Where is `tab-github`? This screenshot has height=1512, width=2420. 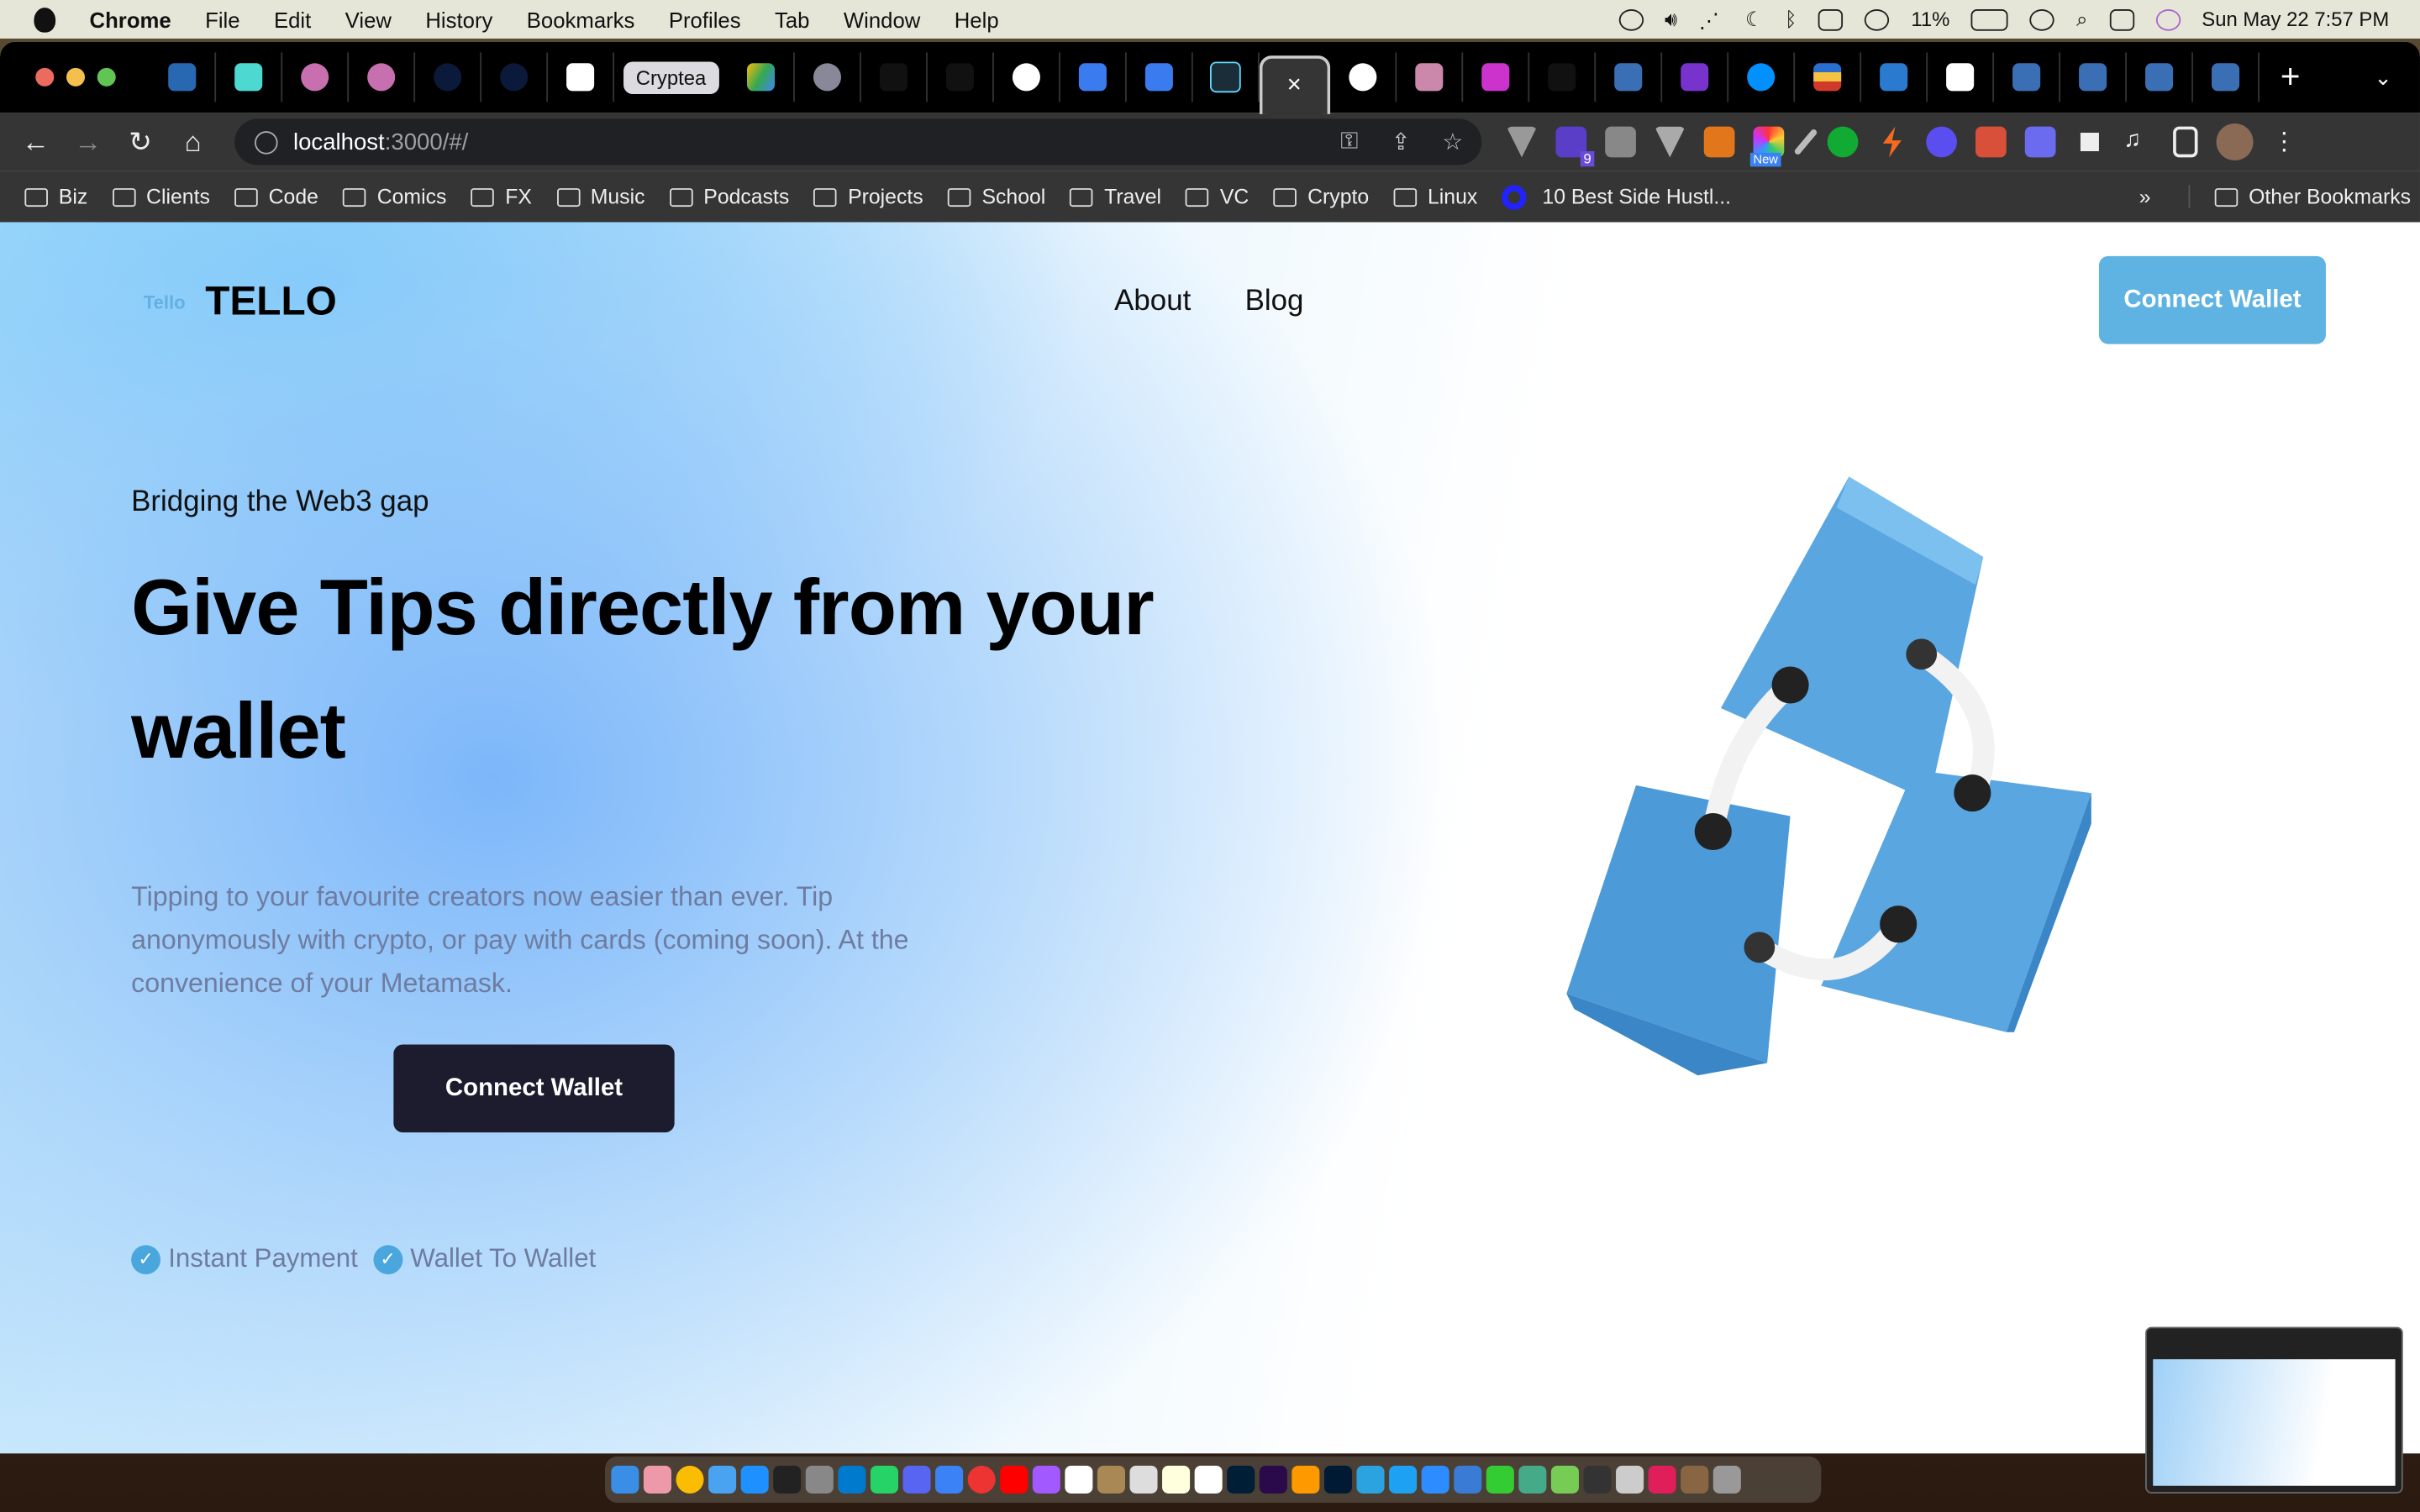
tab-github is located at coordinates (1026, 77).